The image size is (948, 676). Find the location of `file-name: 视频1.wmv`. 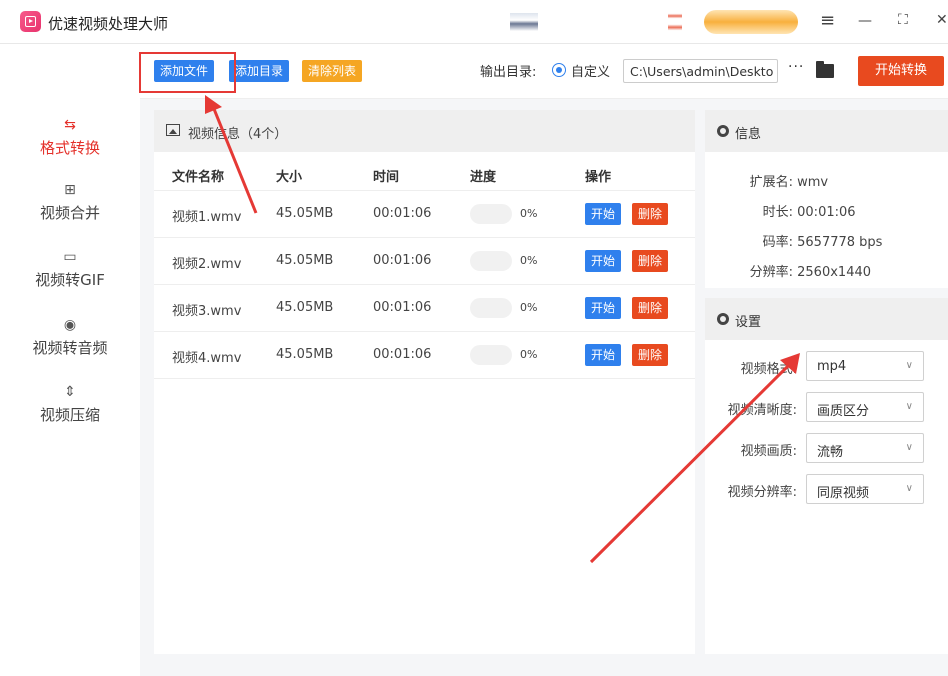

file-name: 视频1.wmv is located at coordinates (207, 217).